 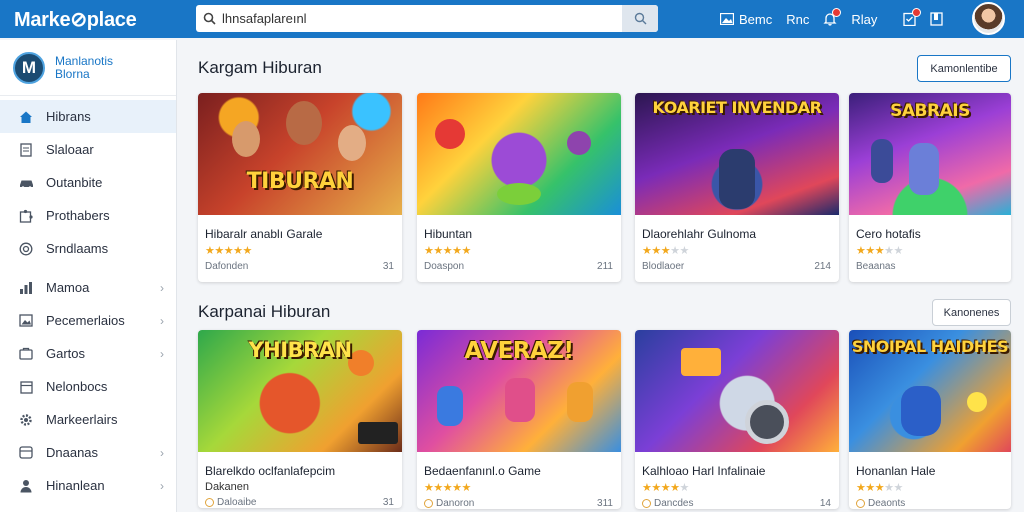 I want to click on sidebar-item-label: Slaloaar, so click(x=70, y=149).